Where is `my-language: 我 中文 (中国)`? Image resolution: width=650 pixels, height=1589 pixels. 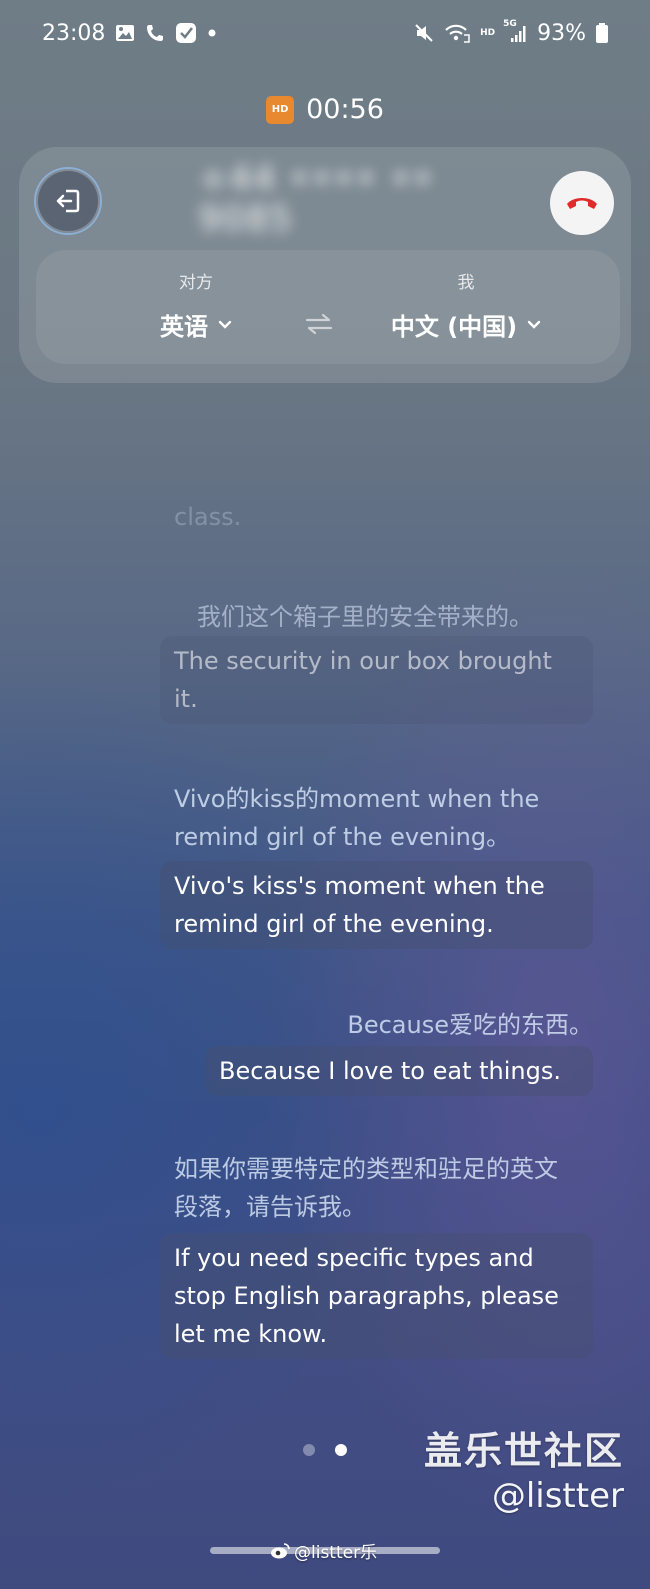
my-language: 我 中文 (中国) is located at coordinates (466, 305).